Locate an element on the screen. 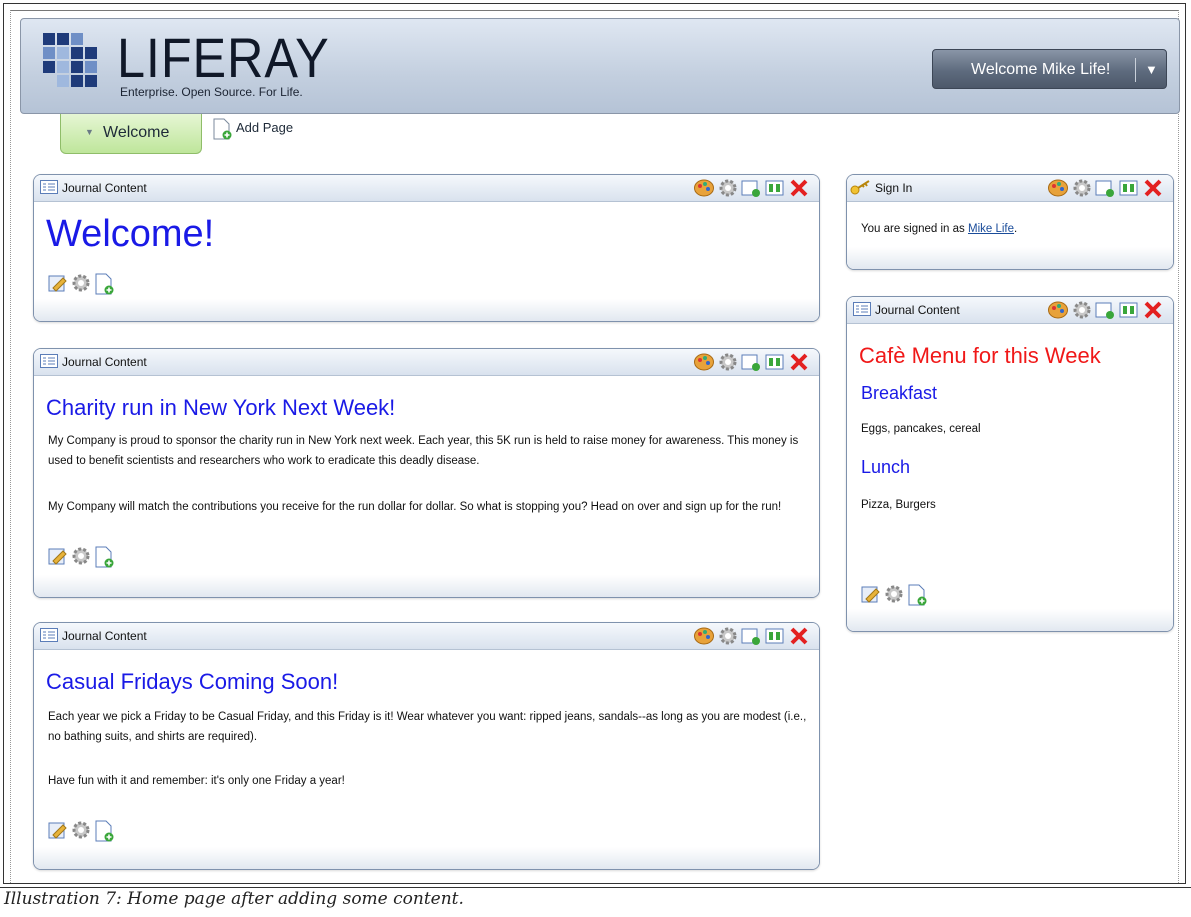  user-menu-button: Welcome Mike Life! ▼ is located at coordinates (1049, 69).